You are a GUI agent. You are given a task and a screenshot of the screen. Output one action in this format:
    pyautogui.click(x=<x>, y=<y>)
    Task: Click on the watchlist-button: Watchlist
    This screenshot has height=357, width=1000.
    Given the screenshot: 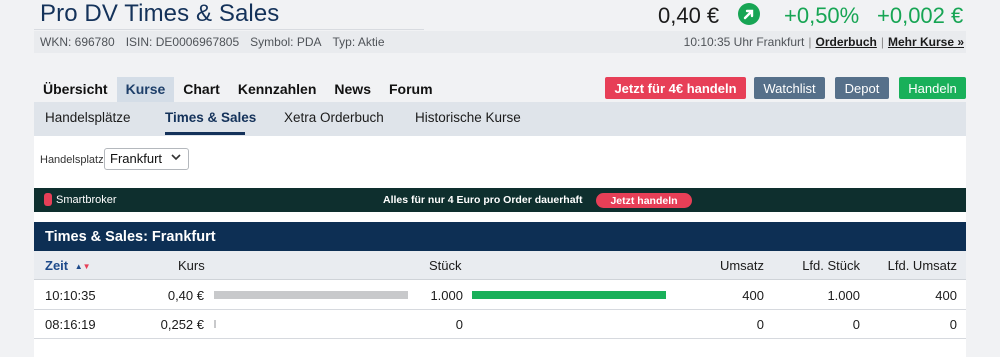 What is the action you would take?
    pyautogui.click(x=789, y=88)
    